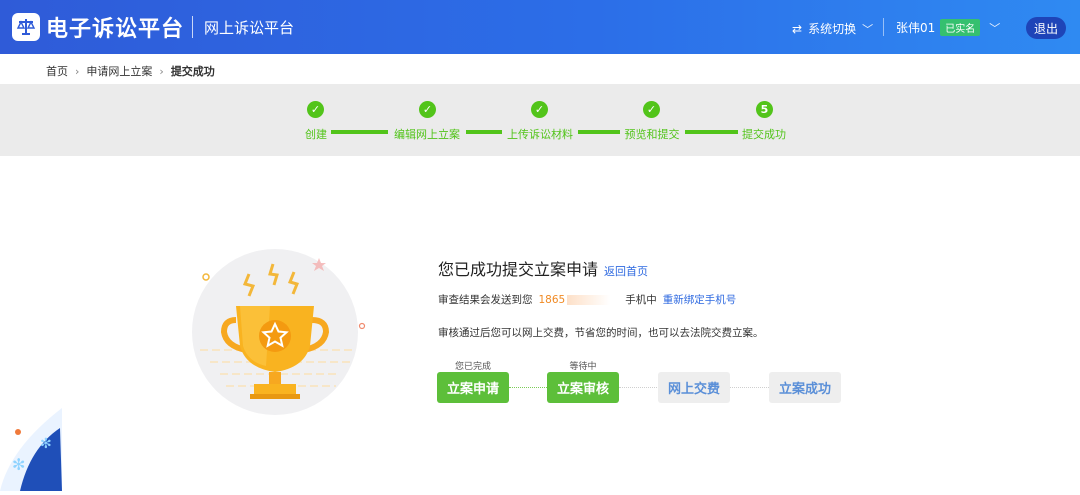 This screenshot has height=495, width=1080. Describe the element at coordinates (594, 299) in the screenshot. I see `phone-mask` at that location.